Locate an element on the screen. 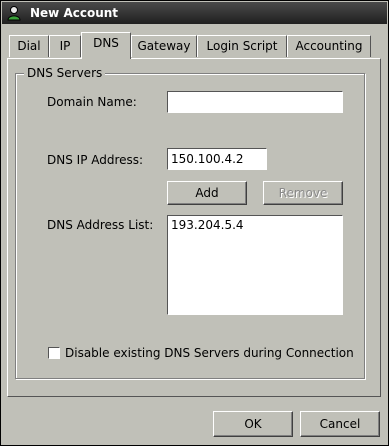  user-account-icon is located at coordinates (14, 13).